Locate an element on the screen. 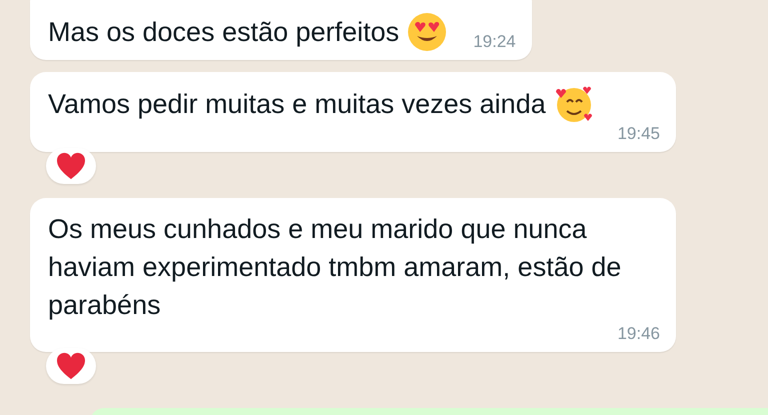 Image resolution: width=768 pixels, height=415 pixels. heart-eyes-emoji-icon is located at coordinates (427, 32).